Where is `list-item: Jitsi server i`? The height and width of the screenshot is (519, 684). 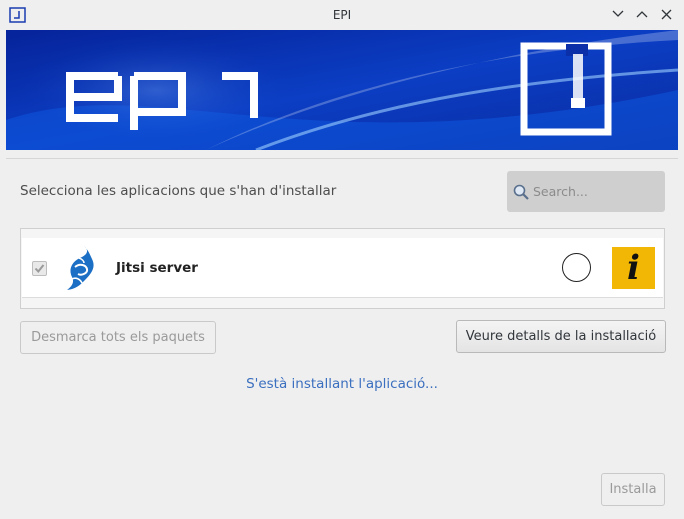
list-item: Jitsi server i is located at coordinates (342, 268).